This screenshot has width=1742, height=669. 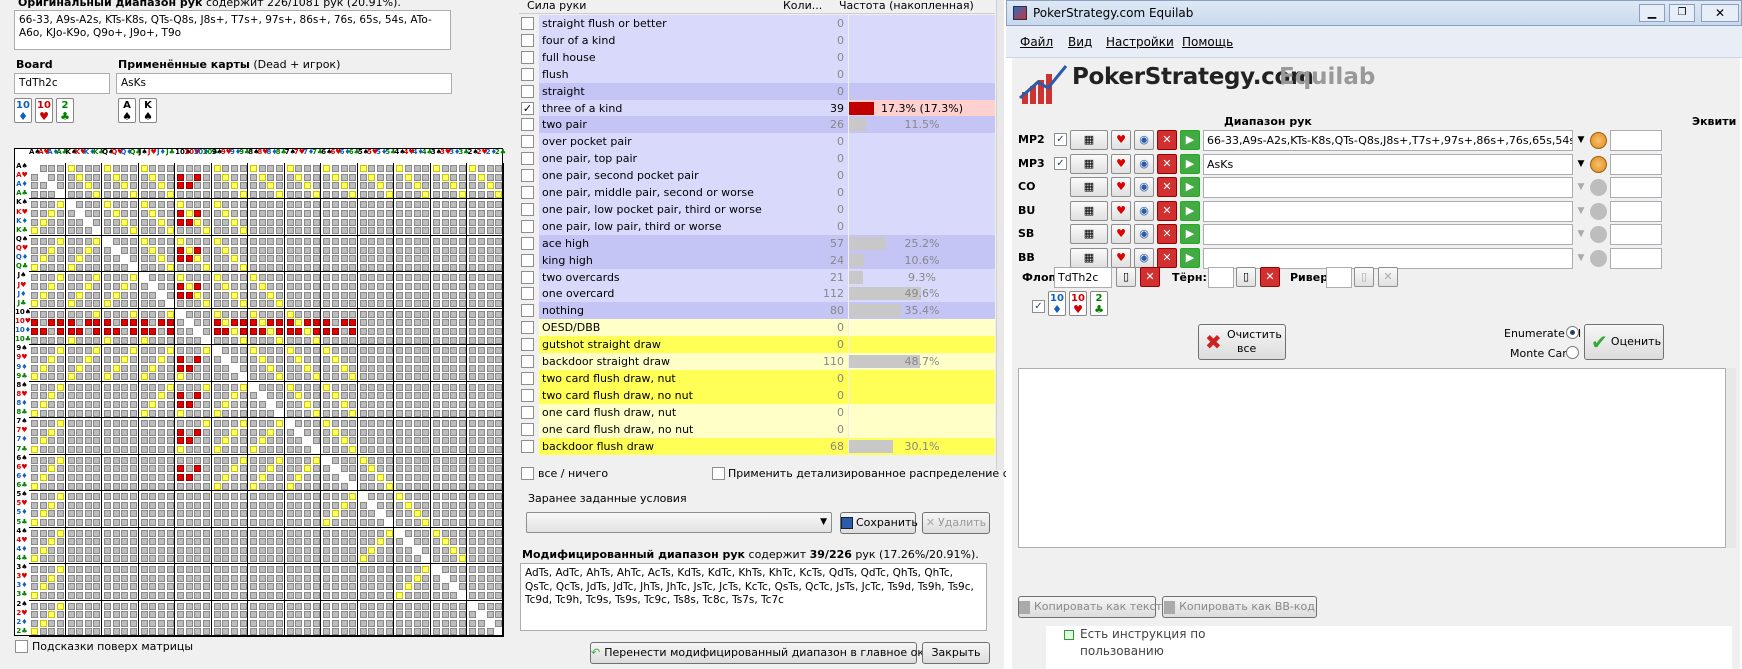 What do you see at coordinates (1121, 187) in the screenshot?
I see `card-icon: ♥` at bounding box center [1121, 187].